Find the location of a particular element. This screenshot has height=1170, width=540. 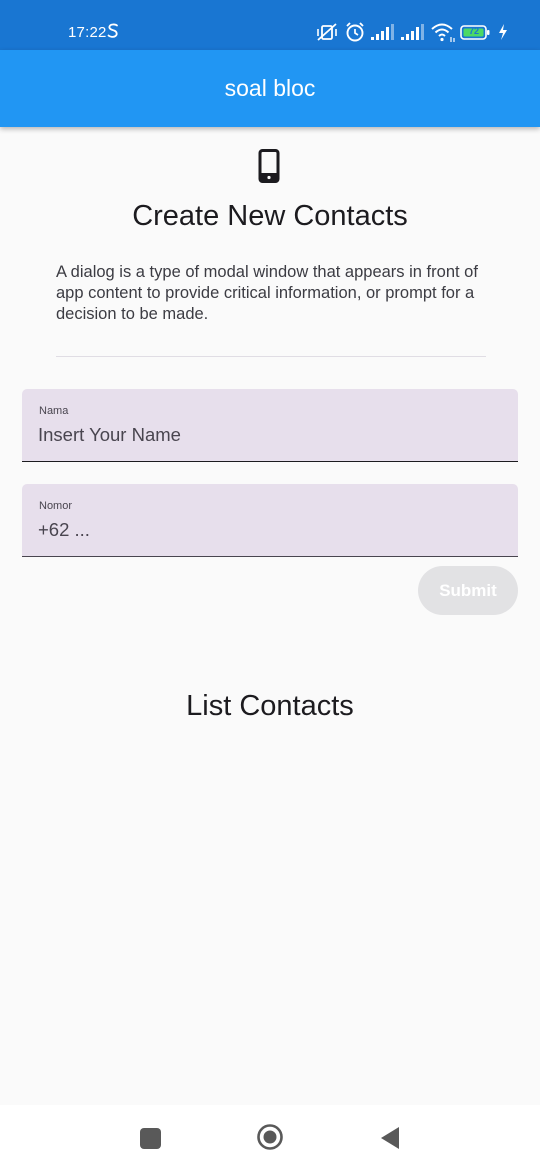

number-field: Nomor is located at coordinates (270, 520).